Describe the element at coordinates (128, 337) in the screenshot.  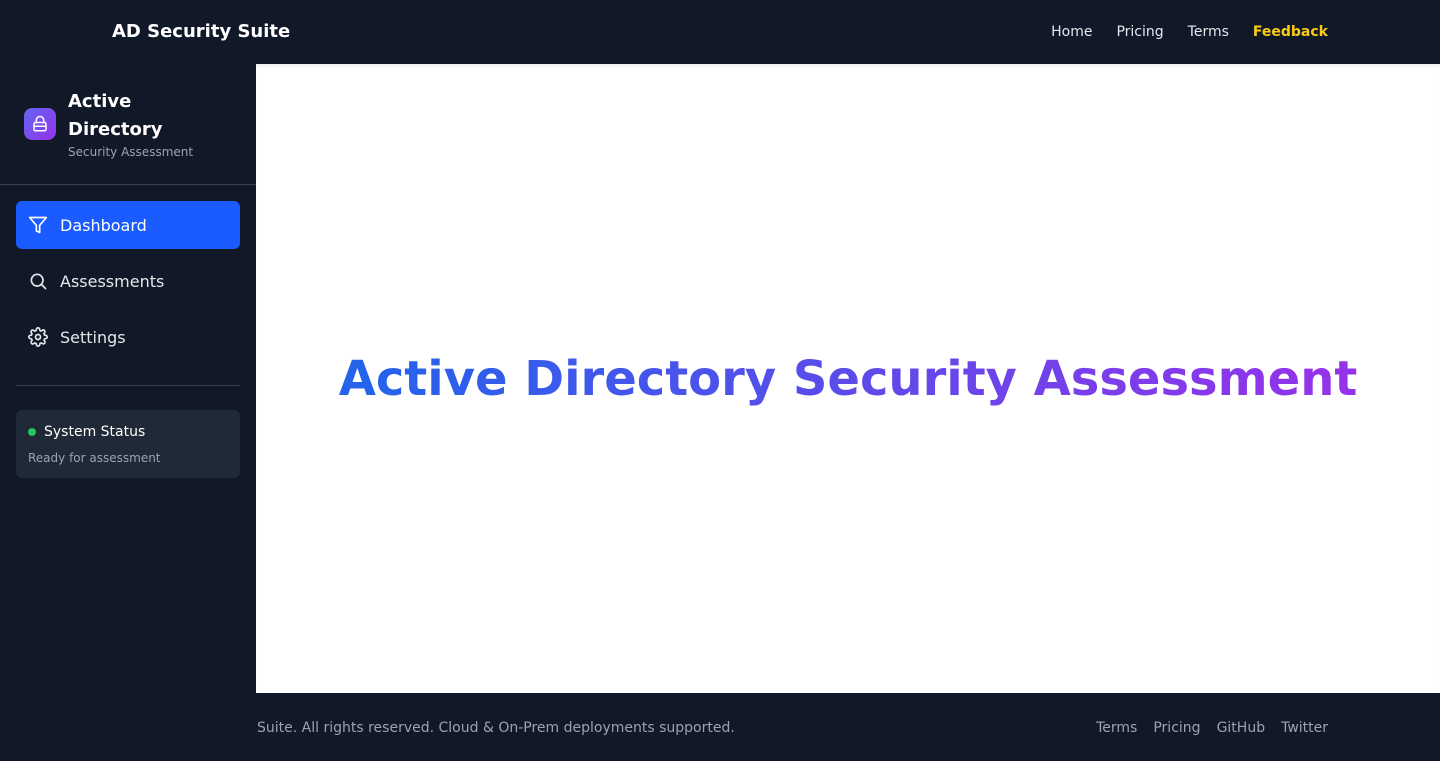
I see `sidebar-item-settings: Settings` at that location.